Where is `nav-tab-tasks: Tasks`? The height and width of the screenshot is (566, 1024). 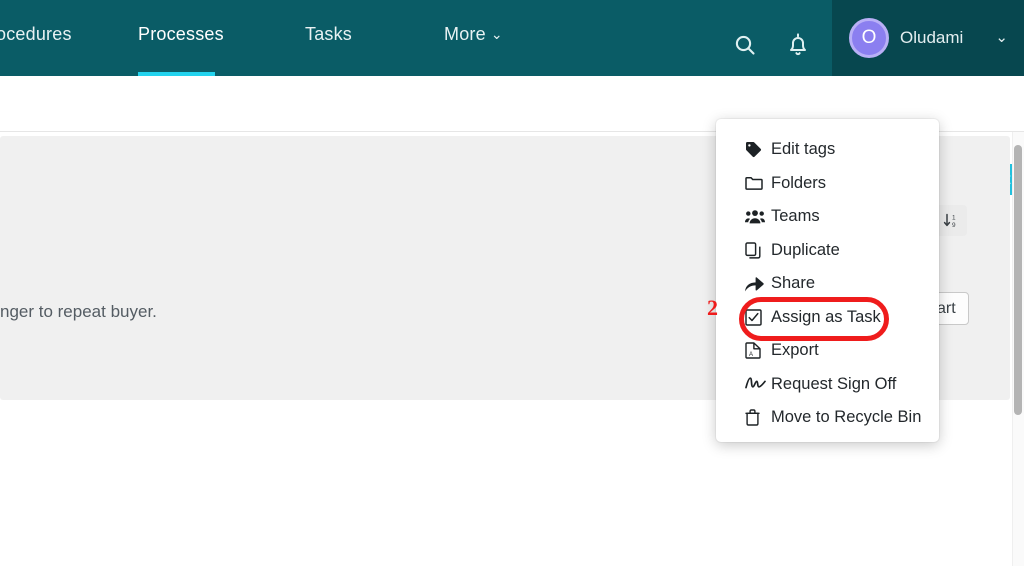 nav-tab-tasks: Tasks is located at coordinates (328, 34).